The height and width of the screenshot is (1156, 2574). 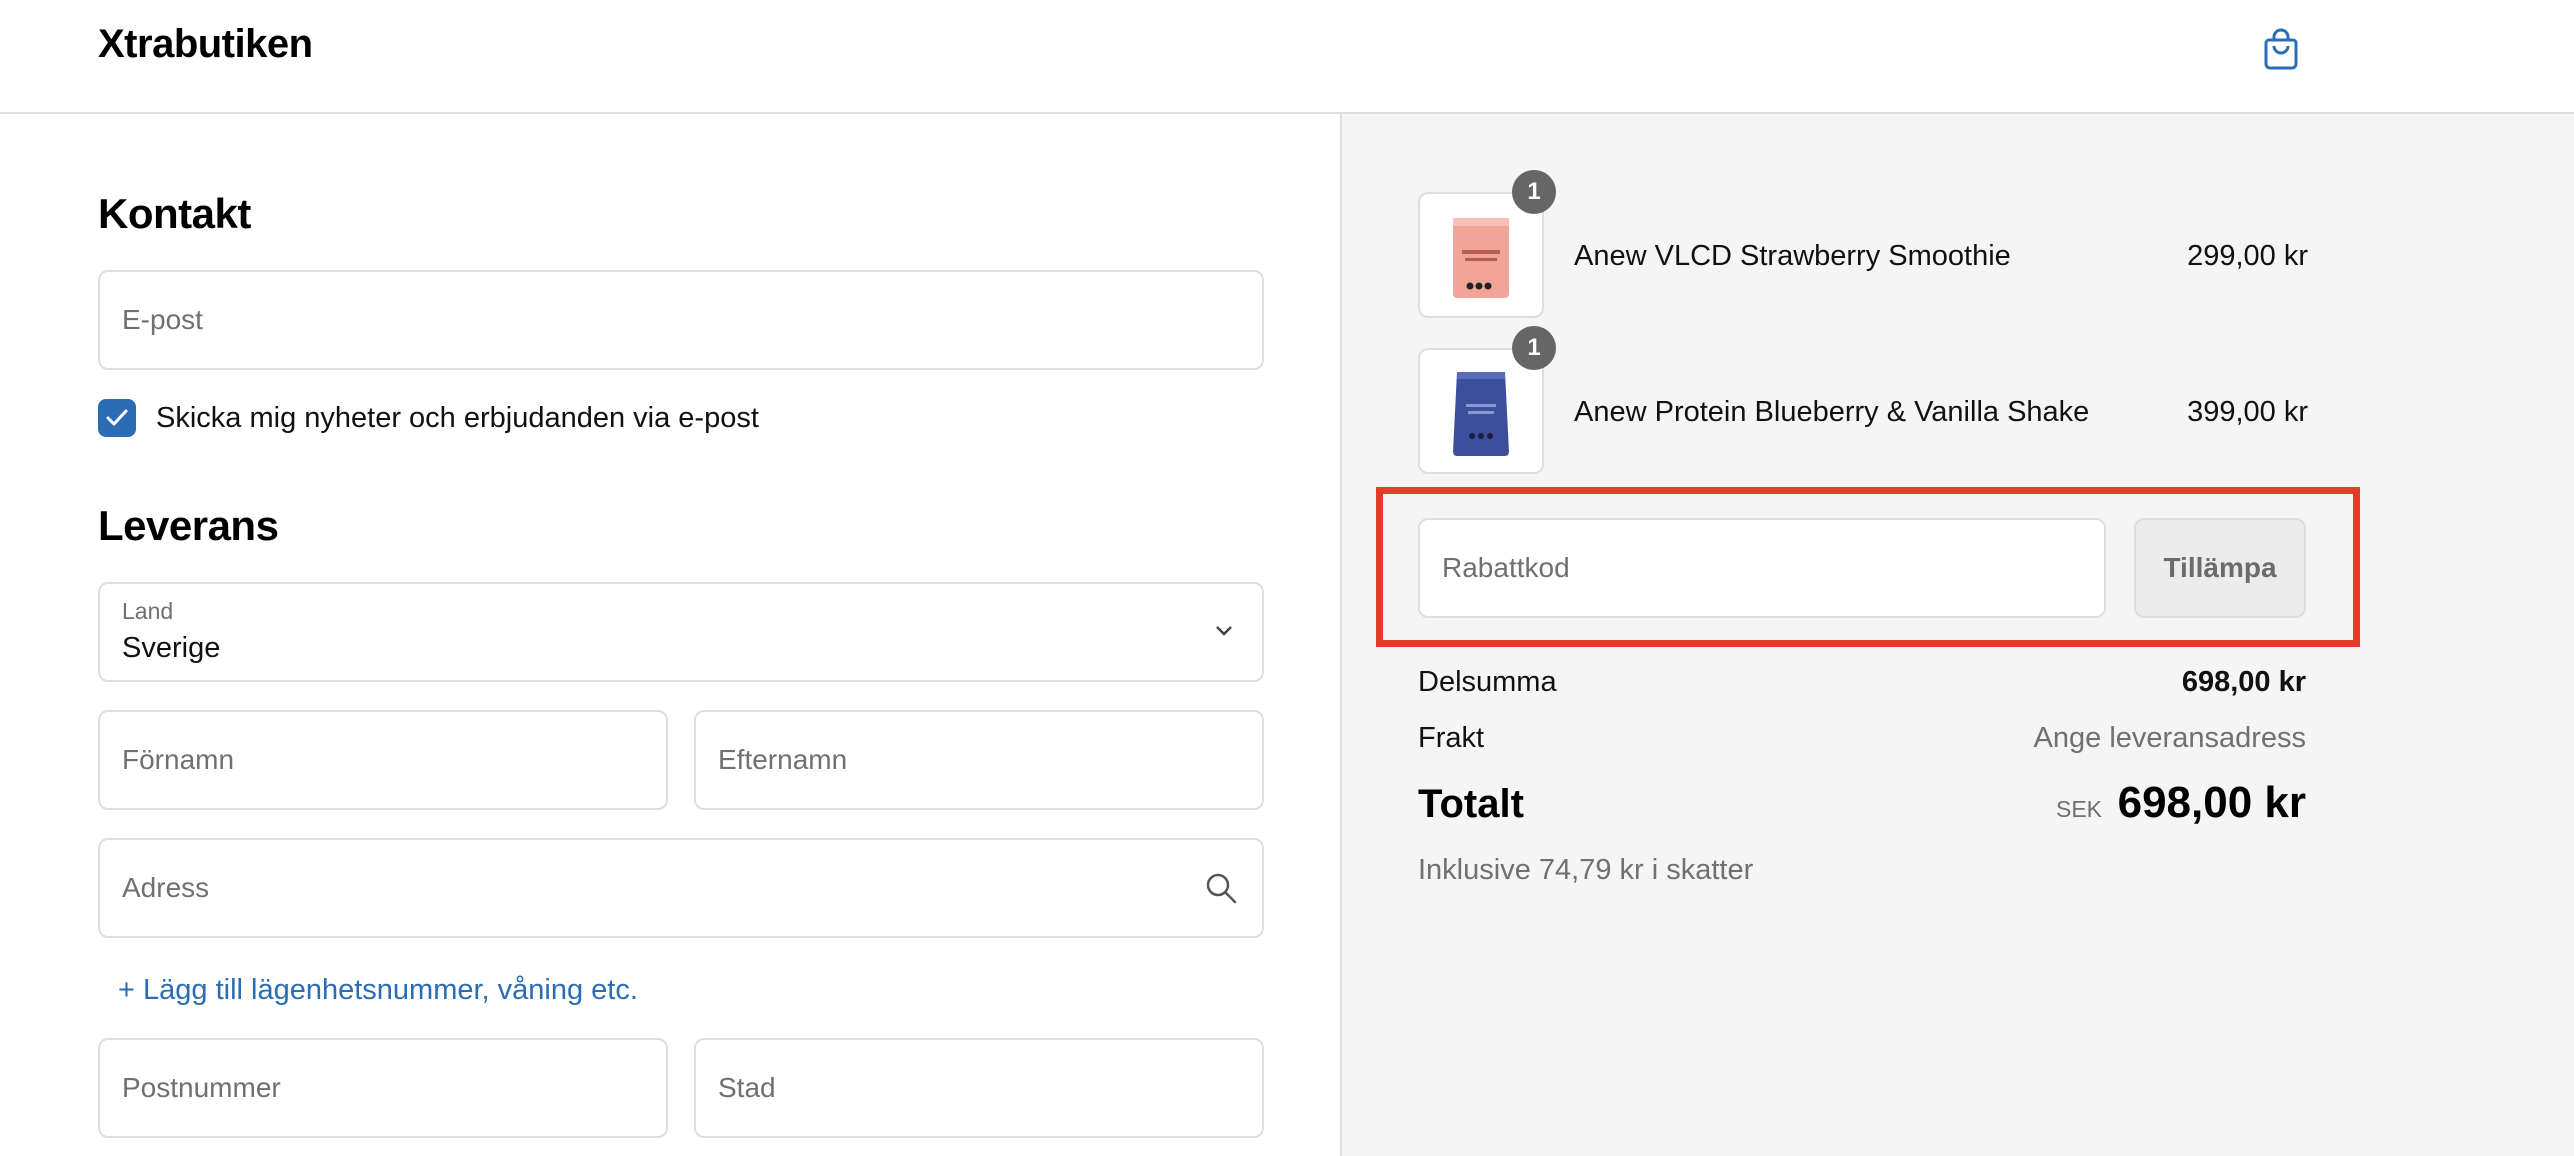 What do you see at coordinates (2169, 738) in the screenshot?
I see `shipping-value: Ange leveransadress` at bounding box center [2169, 738].